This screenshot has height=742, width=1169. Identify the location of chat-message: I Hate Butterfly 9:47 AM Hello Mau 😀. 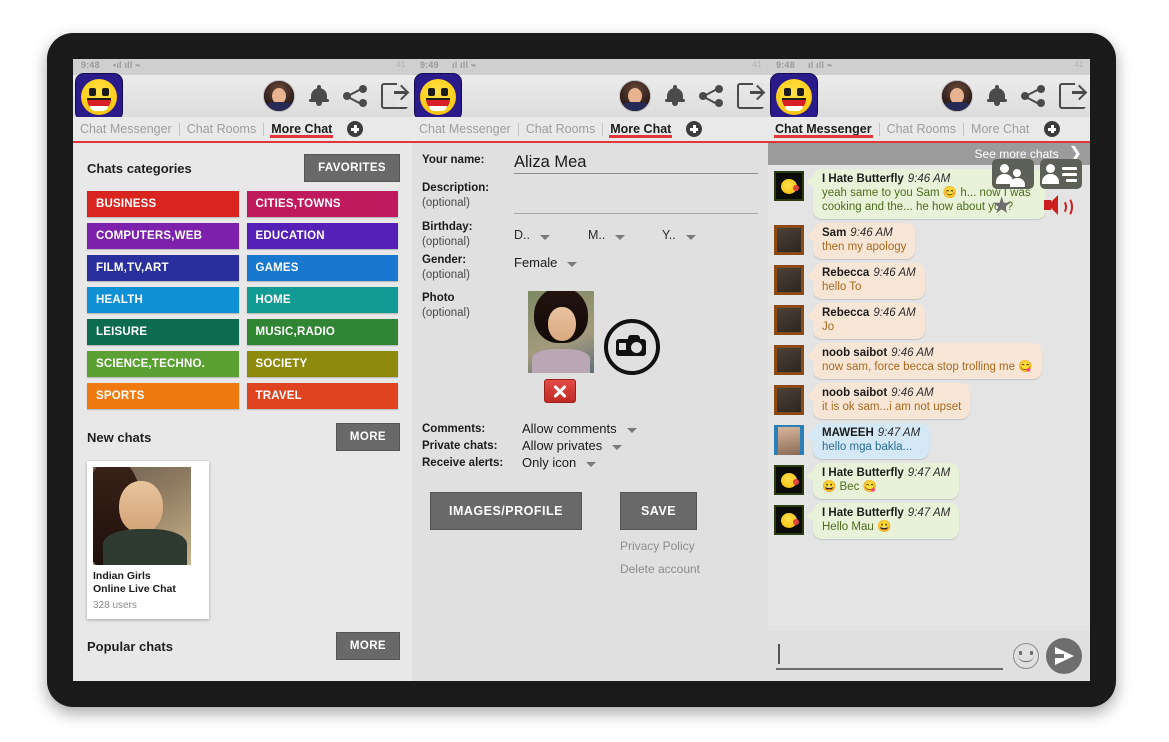
(929, 521).